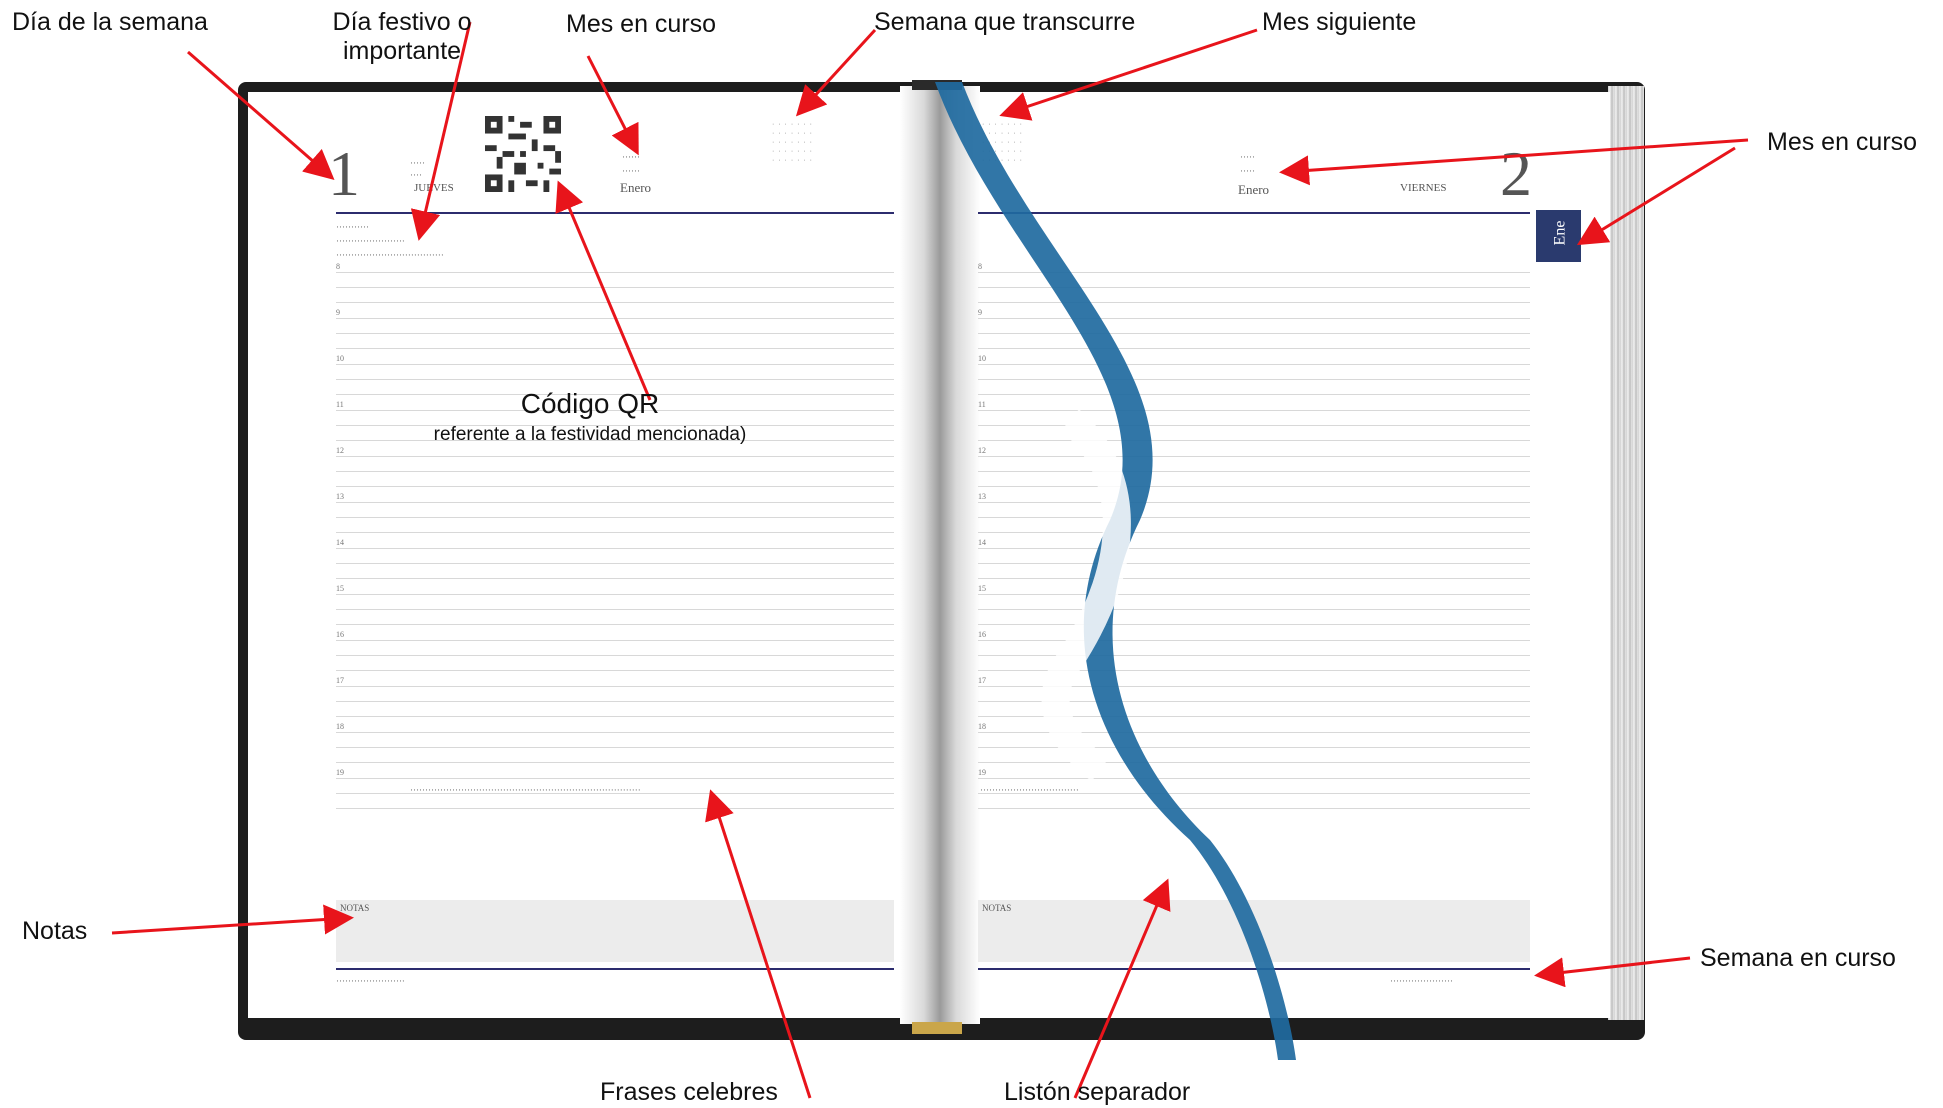 This screenshot has height=1108, width=1943. Describe the element at coordinates (1254, 969) in the screenshot. I see `right-footer-rule` at that location.